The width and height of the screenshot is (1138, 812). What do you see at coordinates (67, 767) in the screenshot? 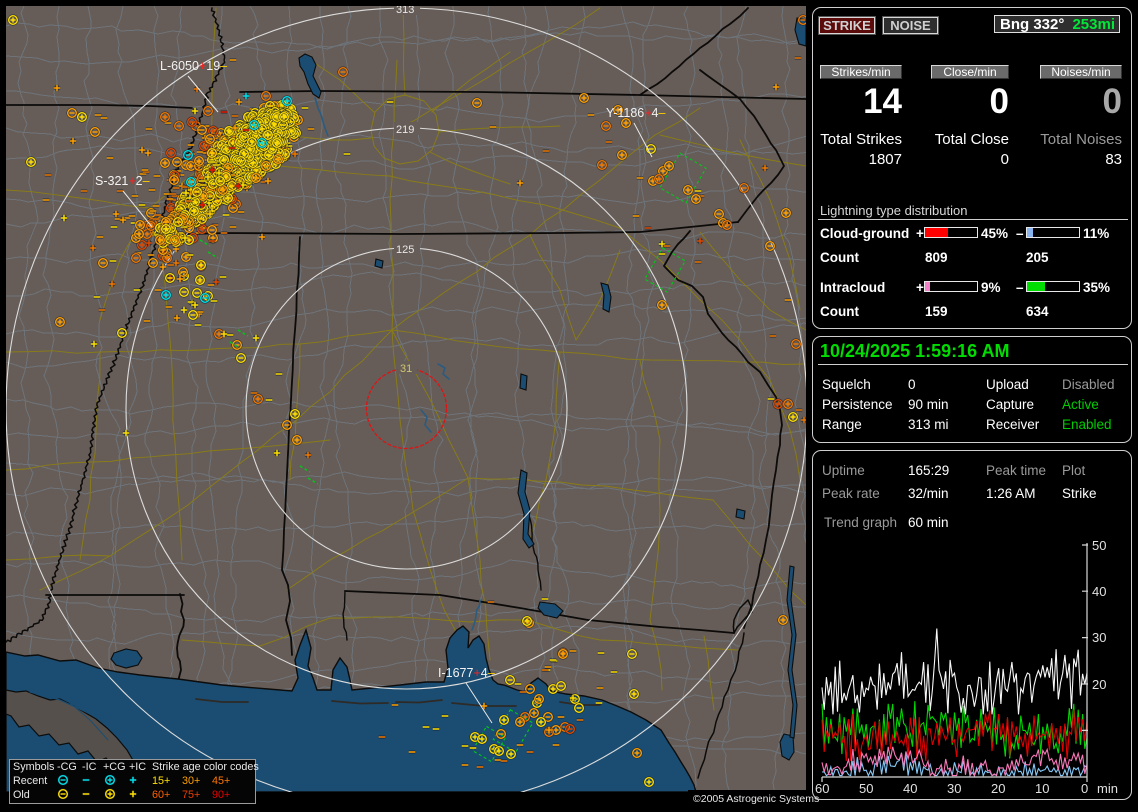
I see `svg-text: -CG` at bounding box center [67, 767].